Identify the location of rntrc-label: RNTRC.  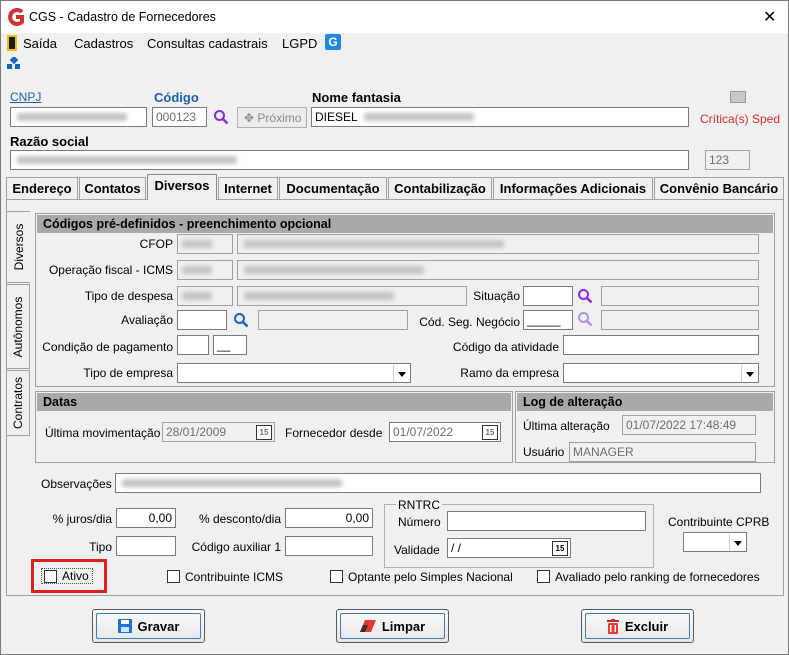
(419, 505).